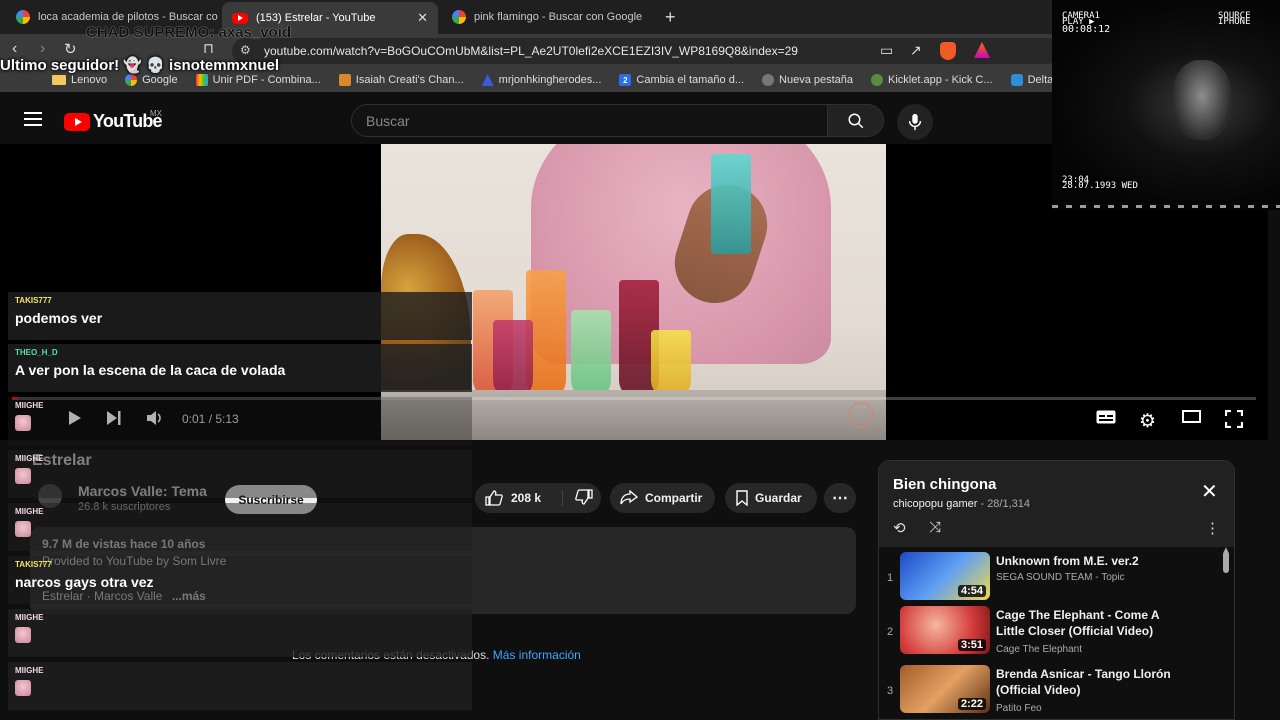  I want to click on microphone-icon, so click(915, 122).